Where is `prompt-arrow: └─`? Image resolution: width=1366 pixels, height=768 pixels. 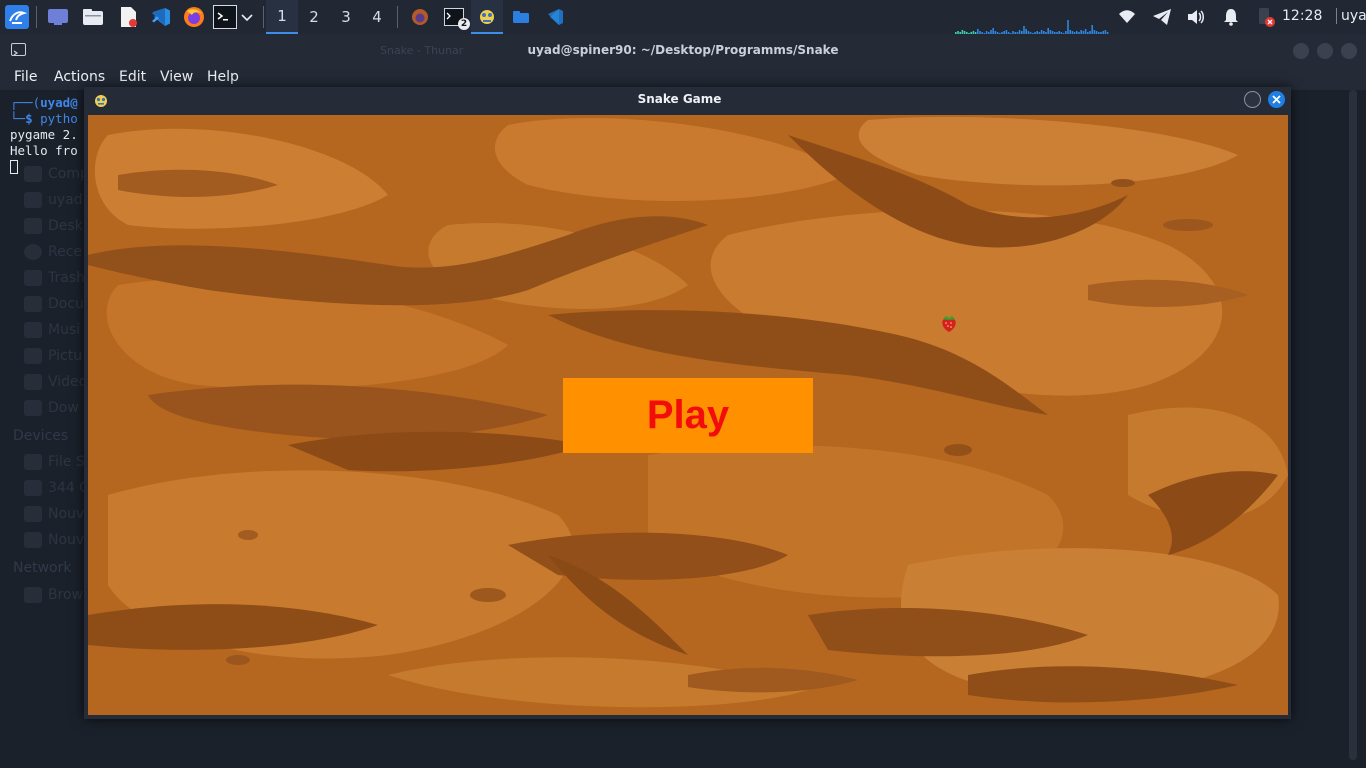 prompt-arrow: └─ is located at coordinates (18, 118).